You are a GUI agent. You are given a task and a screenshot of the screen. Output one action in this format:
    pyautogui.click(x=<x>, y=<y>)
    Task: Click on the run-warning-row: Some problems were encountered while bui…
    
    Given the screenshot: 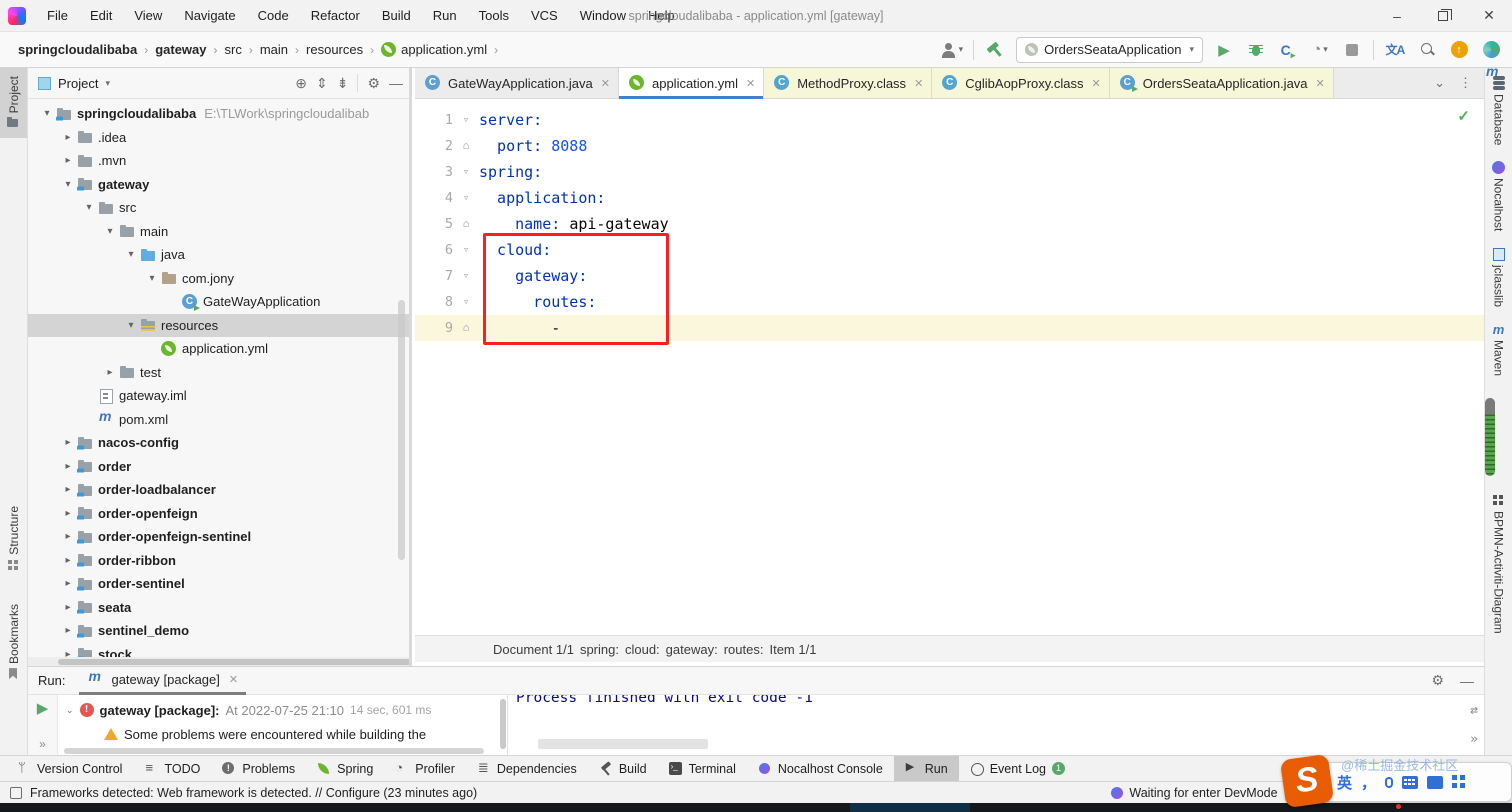 What is the action you would take?
    pyautogui.click(x=285, y=734)
    